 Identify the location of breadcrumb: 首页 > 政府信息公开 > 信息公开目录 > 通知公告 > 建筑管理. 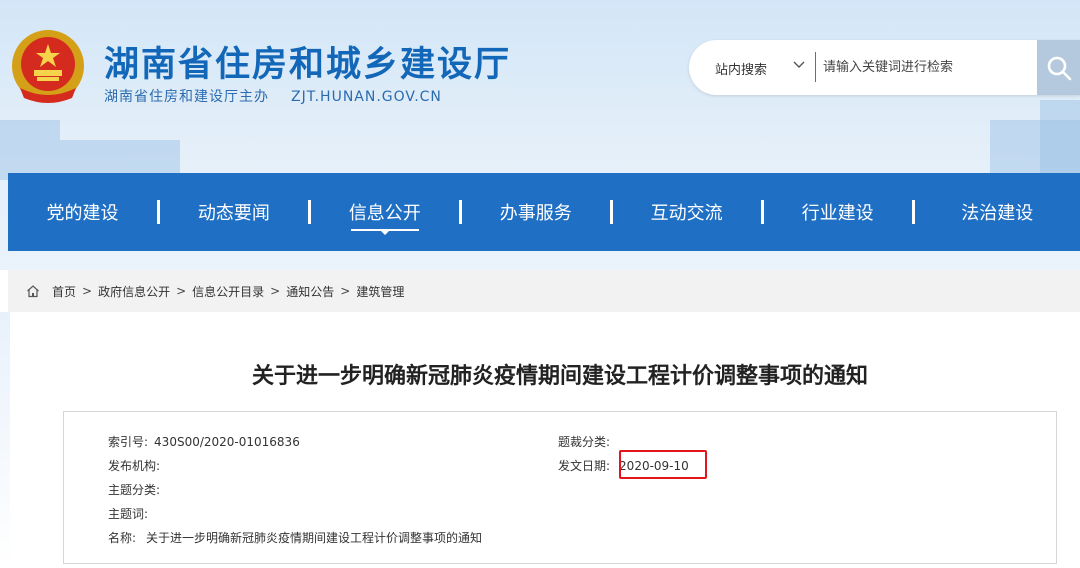
(544, 291).